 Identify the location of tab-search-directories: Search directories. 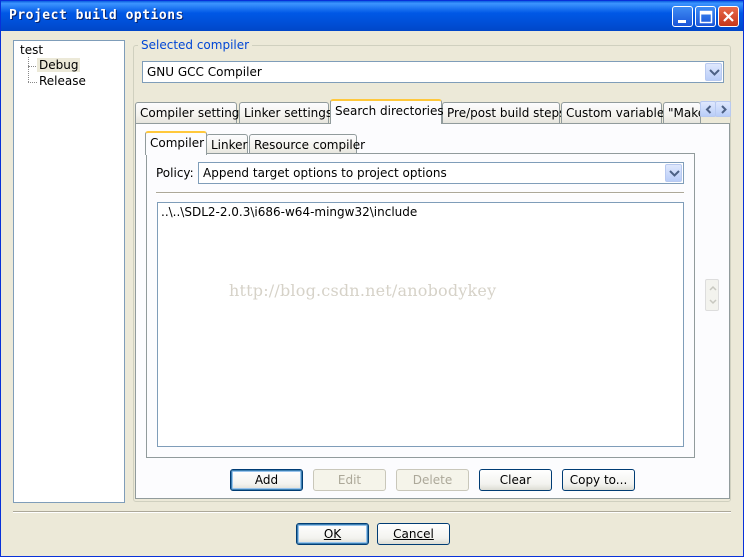
(387, 111).